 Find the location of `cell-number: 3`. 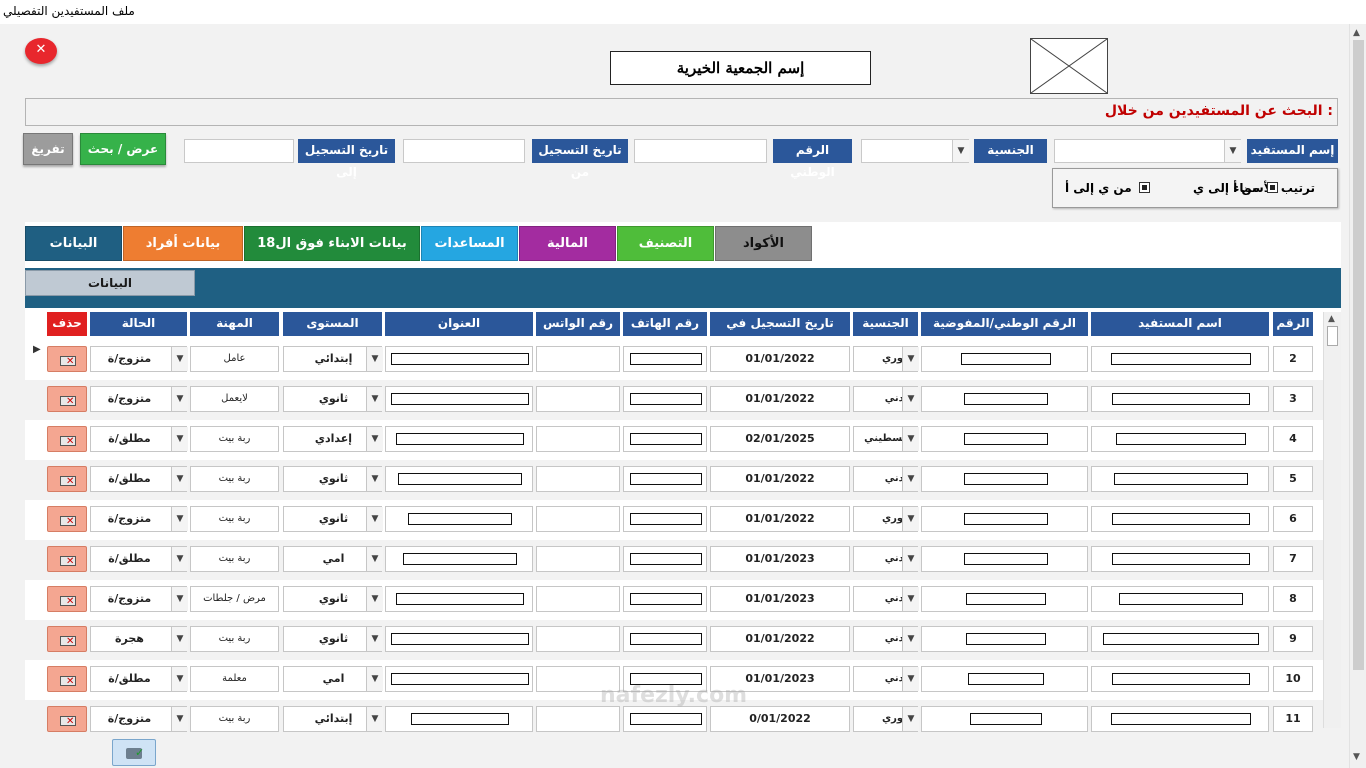

cell-number: 3 is located at coordinates (1293, 399).